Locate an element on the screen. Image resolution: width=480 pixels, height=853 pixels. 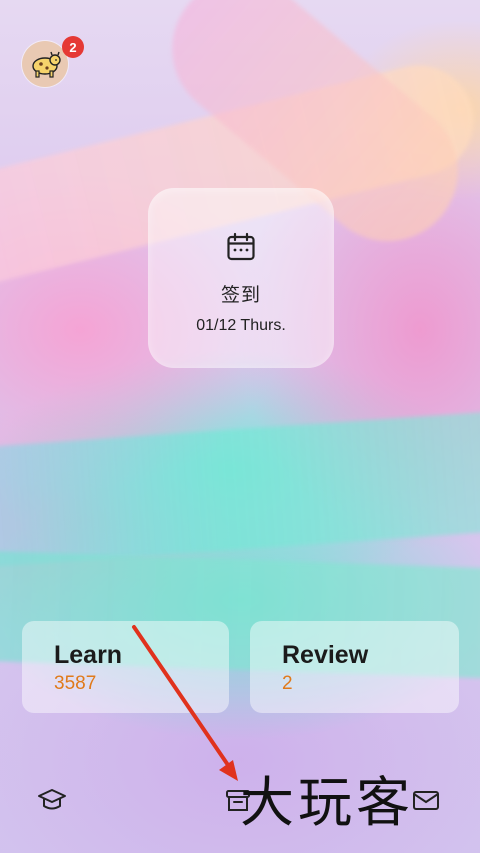
tab-mail is located at coordinates (426, 800).